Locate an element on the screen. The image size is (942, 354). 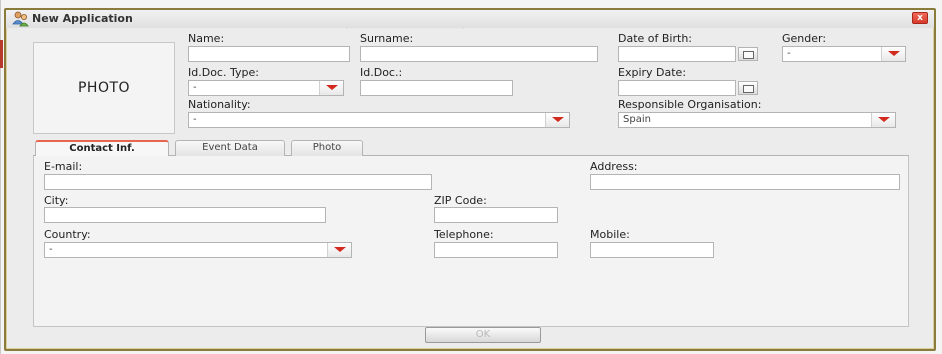
nationality-value: - is located at coordinates (195, 119).